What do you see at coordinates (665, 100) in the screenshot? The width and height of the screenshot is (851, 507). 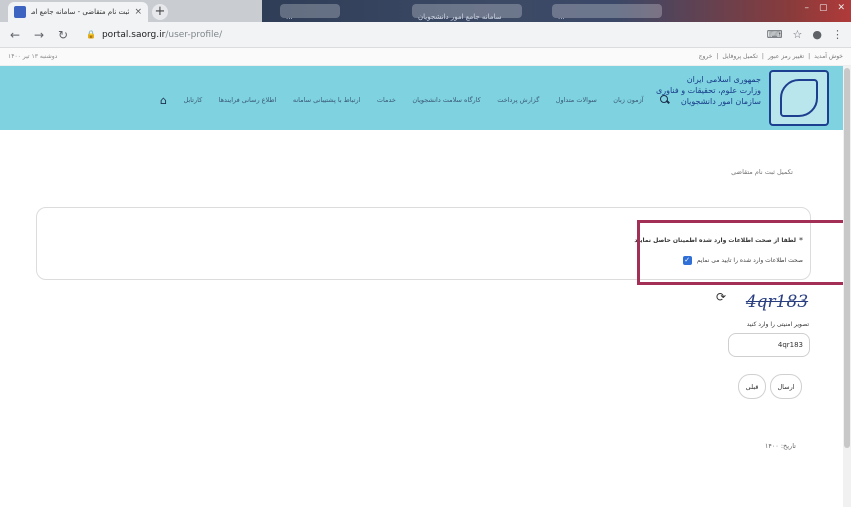 I see `search-icon` at bounding box center [665, 100].